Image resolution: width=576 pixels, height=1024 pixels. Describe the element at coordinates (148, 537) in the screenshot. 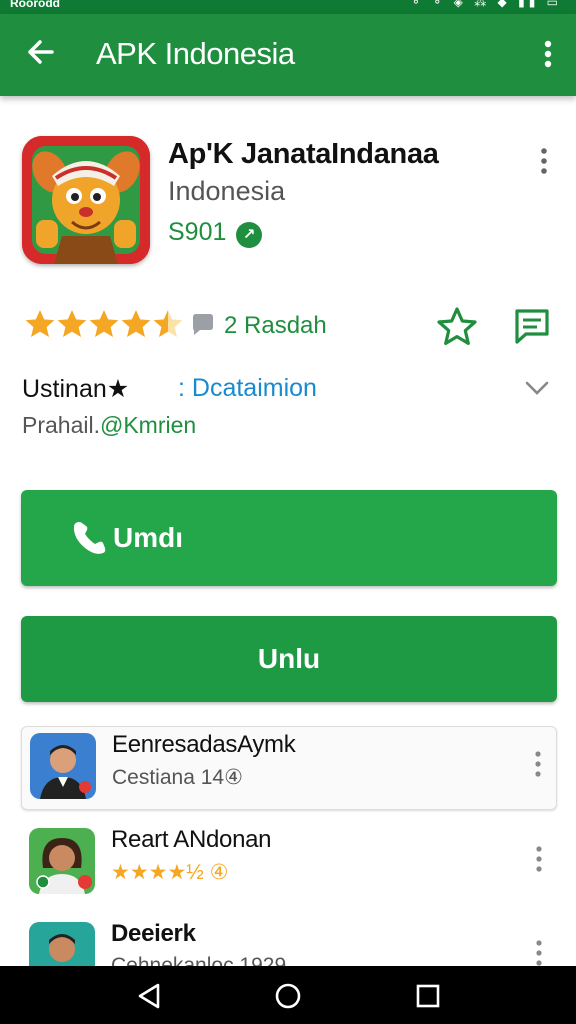

I see `primary-action-label: Umdı` at that location.